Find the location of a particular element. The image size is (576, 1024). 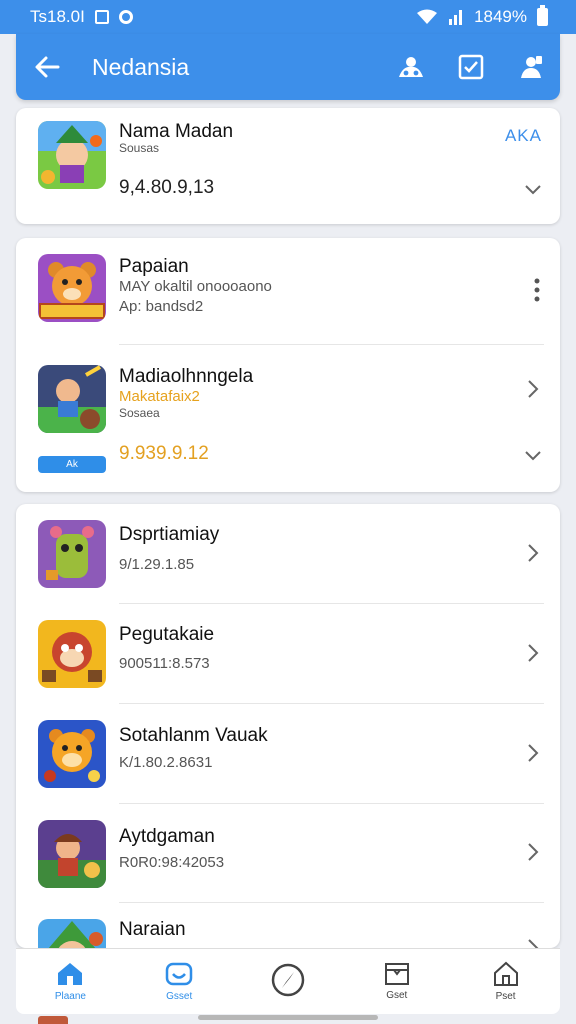

page-title: Nedansia is located at coordinates (141, 66).